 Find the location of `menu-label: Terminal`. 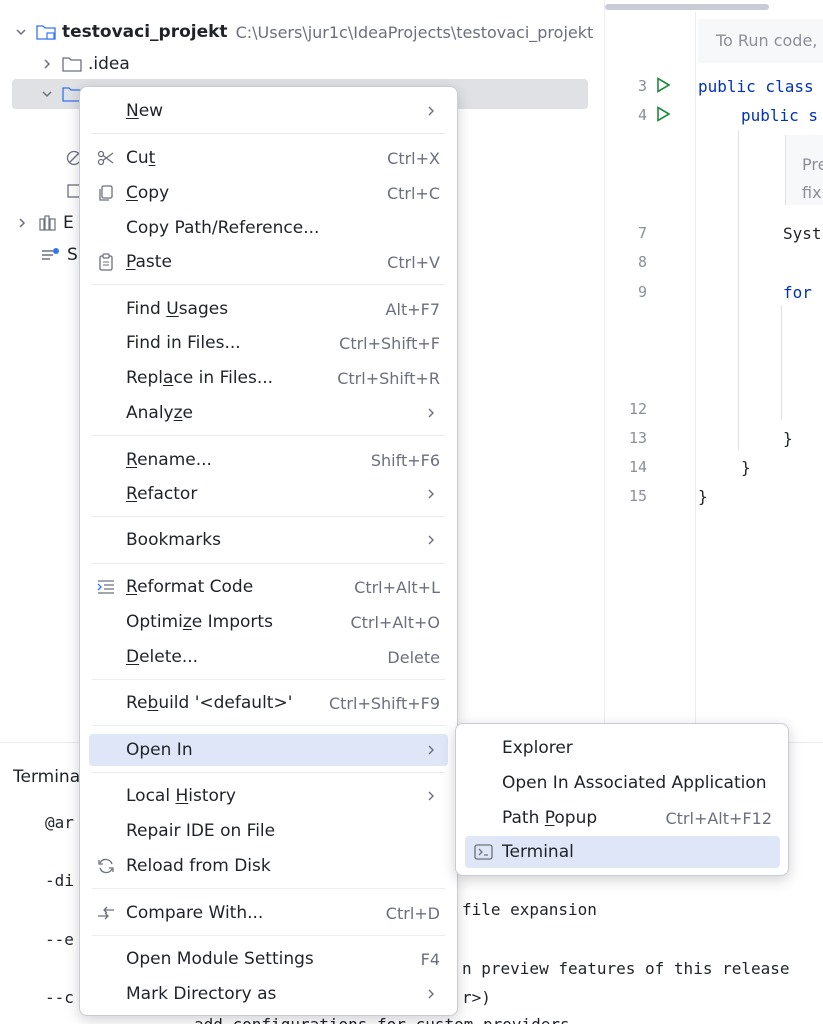

menu-label: Terminal is located at coordinates (538, 852).